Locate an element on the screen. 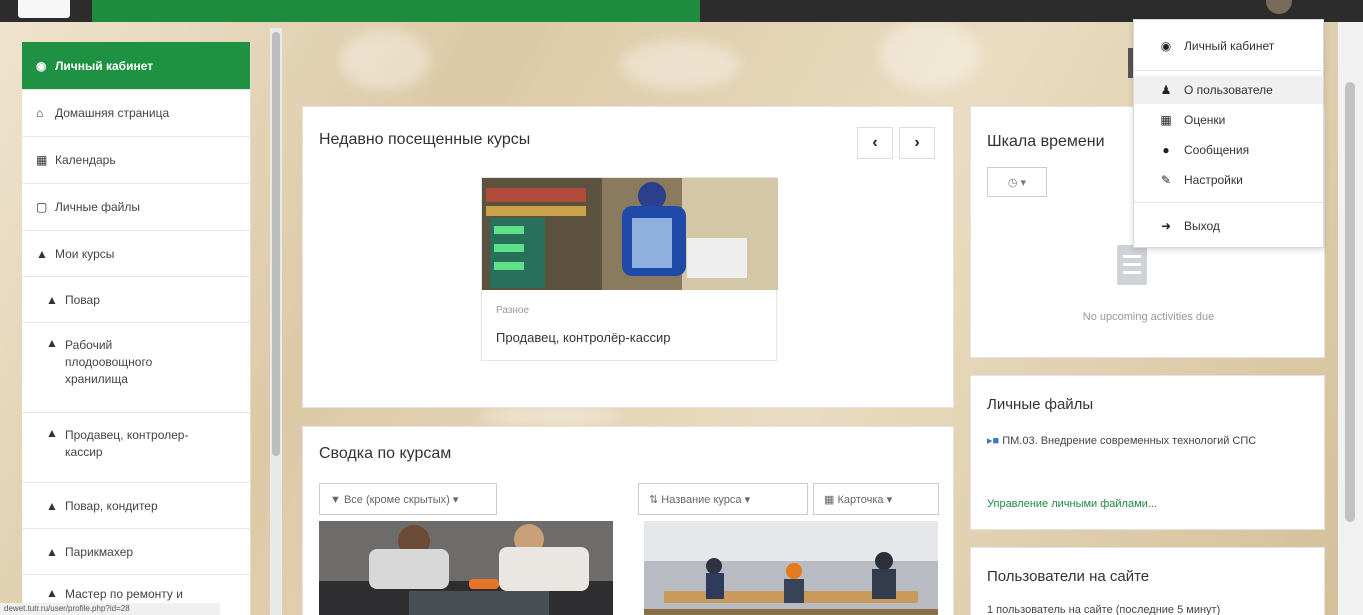 This screenshot has height=615, width=1363. prev-button: ‹ is located at coordinates (875, 143).